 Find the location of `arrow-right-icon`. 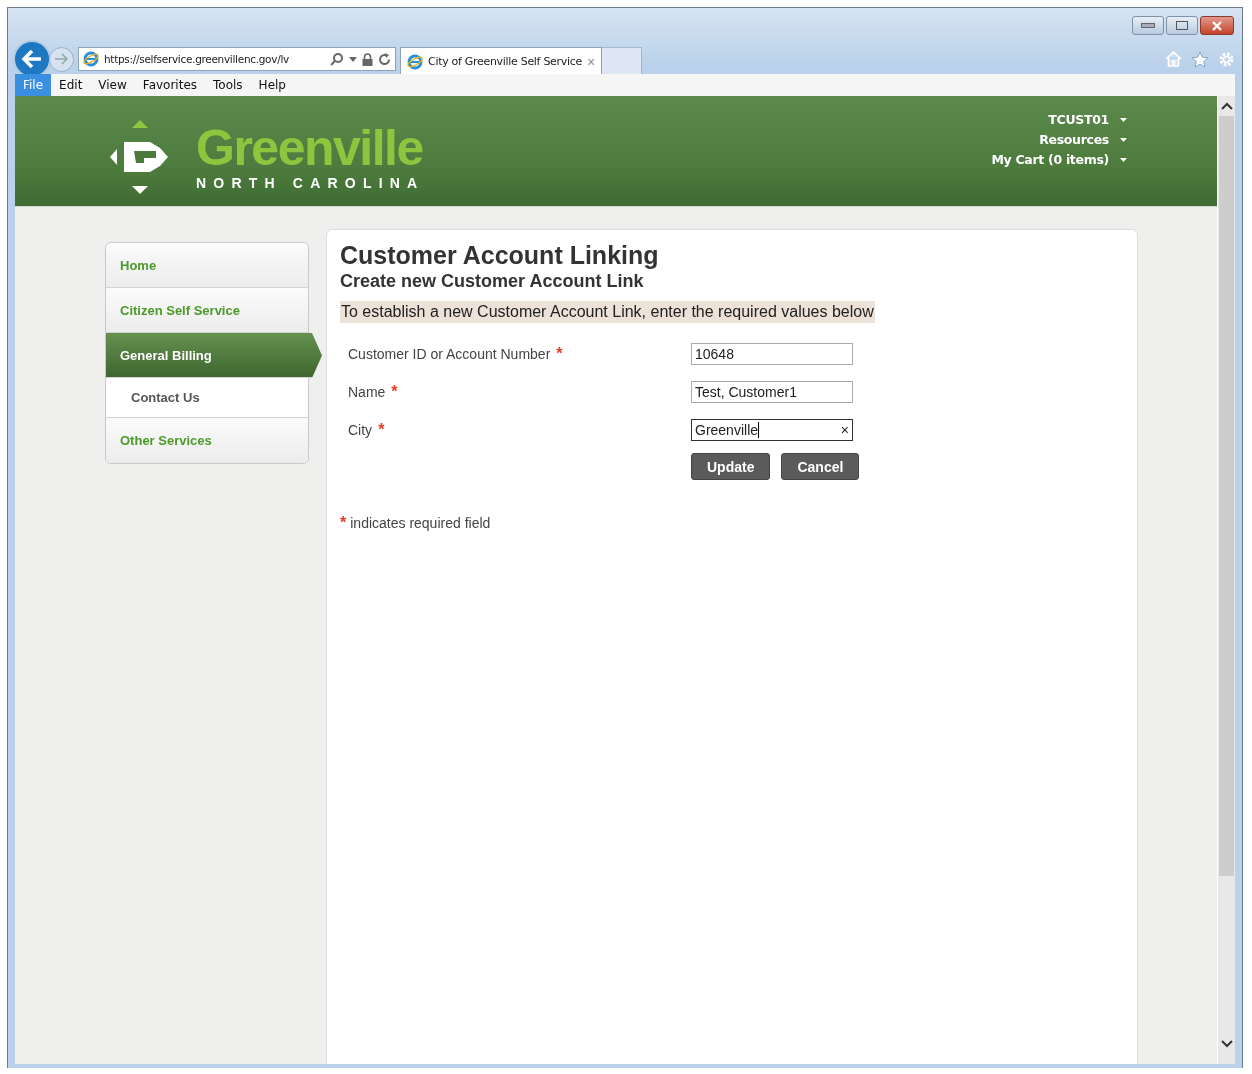

arrow-right-icon is located at coordinates (61, 59).